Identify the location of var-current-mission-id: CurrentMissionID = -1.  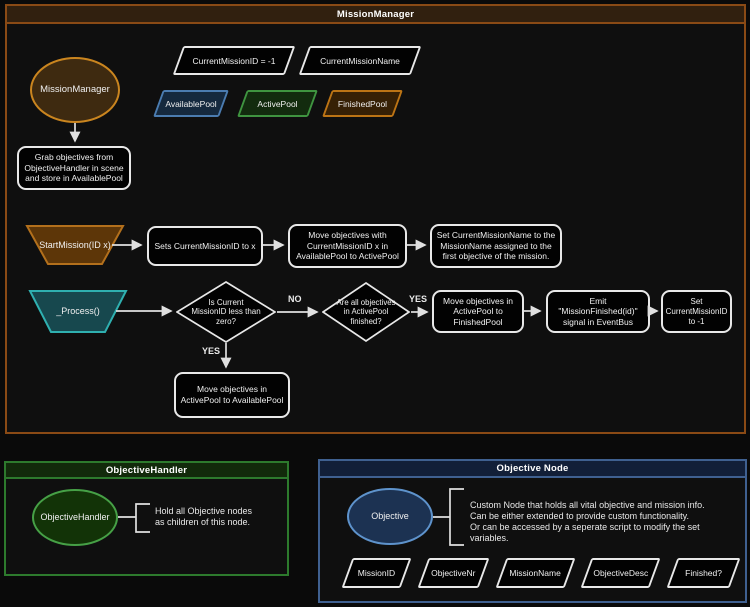
(234, 60).